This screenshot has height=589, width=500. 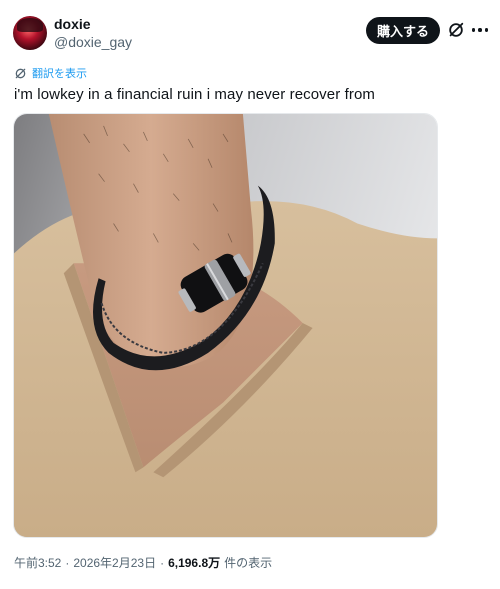 What do you see at coordinates (59, 73) in the screenshot?
I see `translate-link: 翻訳を表示` at bounding box center [59, 73].